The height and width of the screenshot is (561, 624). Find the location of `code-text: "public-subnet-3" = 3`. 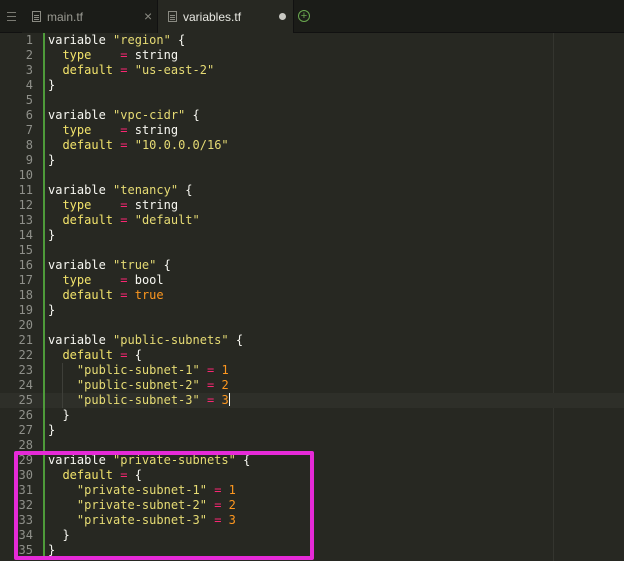

code-text: "public-subnet-3" = 3 is located at coordinates (139, 400).